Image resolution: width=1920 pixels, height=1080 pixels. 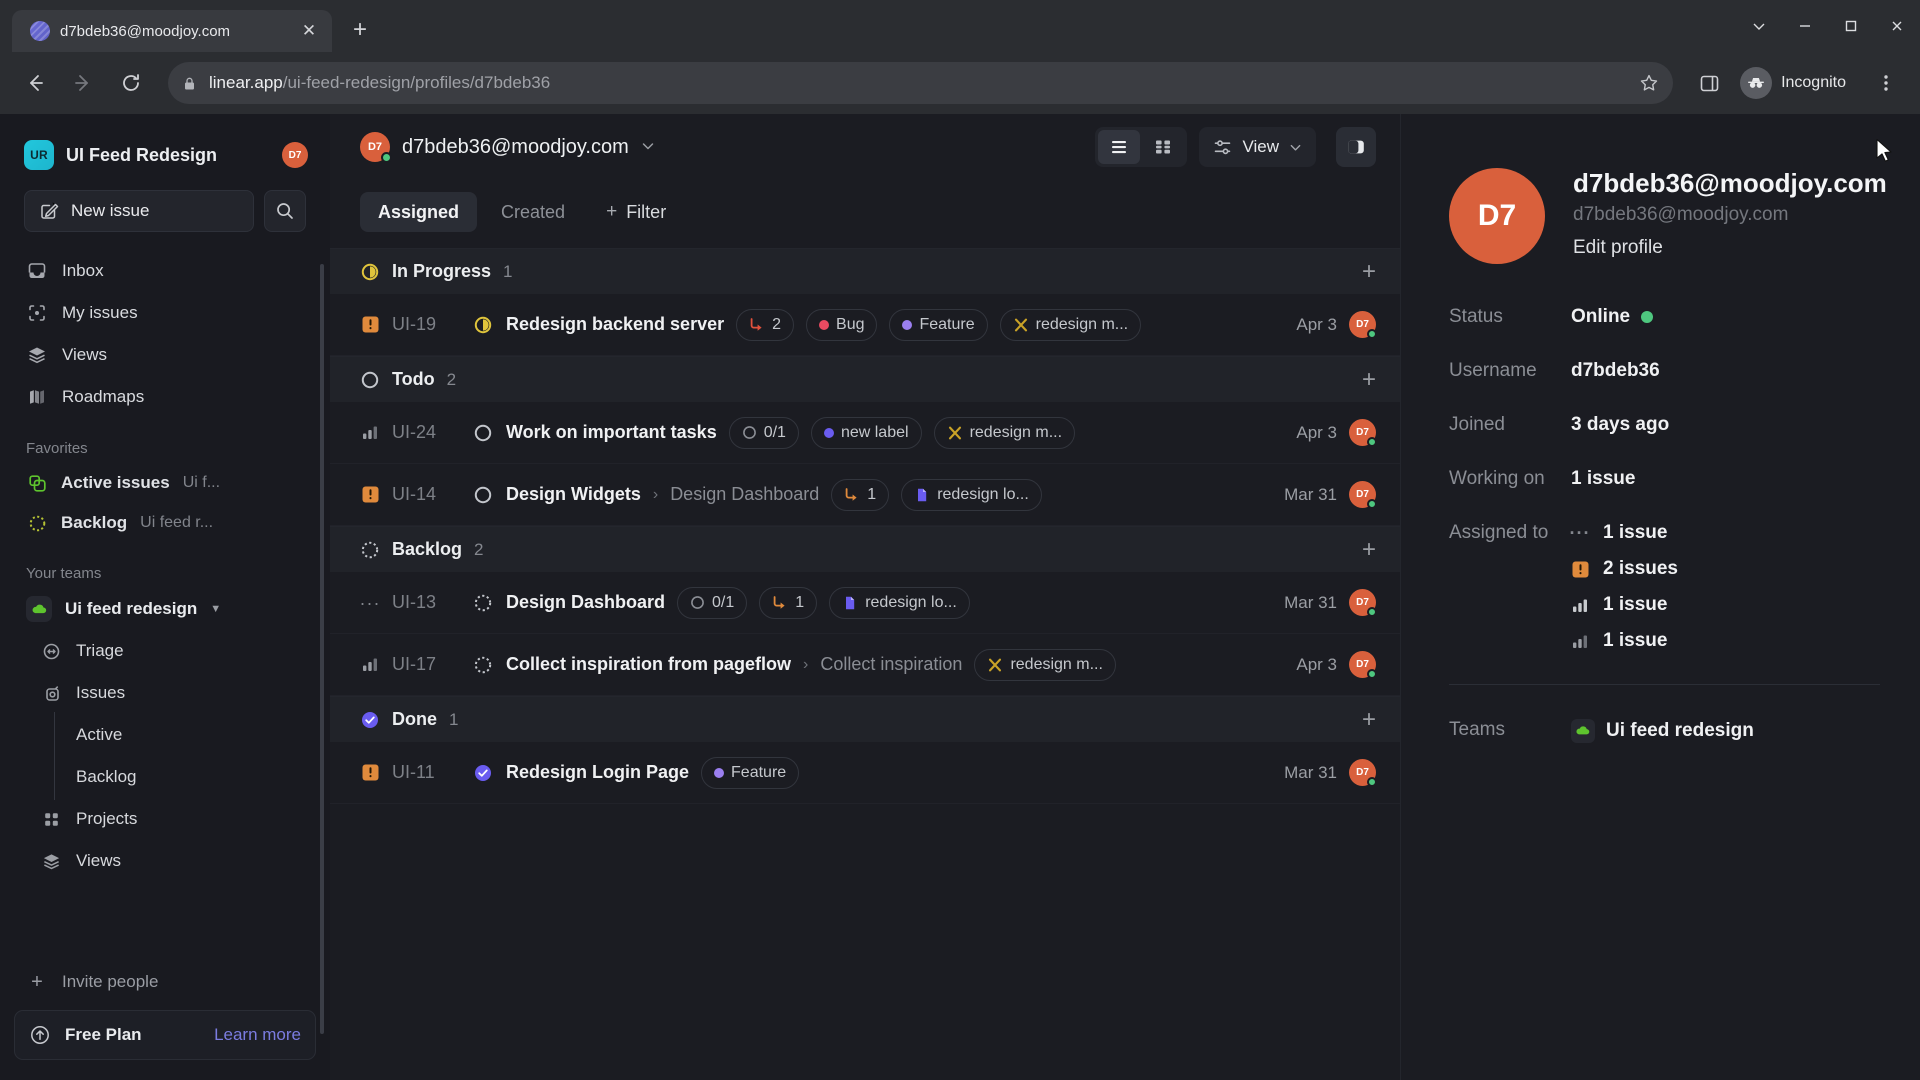 I want to click on layout-toggle-group, so click(x=1141, y=147).